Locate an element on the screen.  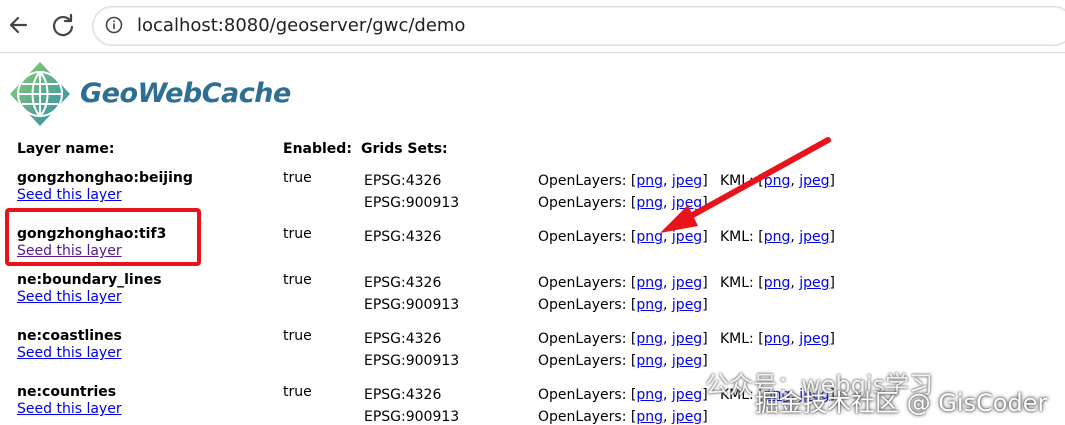
header-enabled: Enabled: is located at coordinates (317, 149).